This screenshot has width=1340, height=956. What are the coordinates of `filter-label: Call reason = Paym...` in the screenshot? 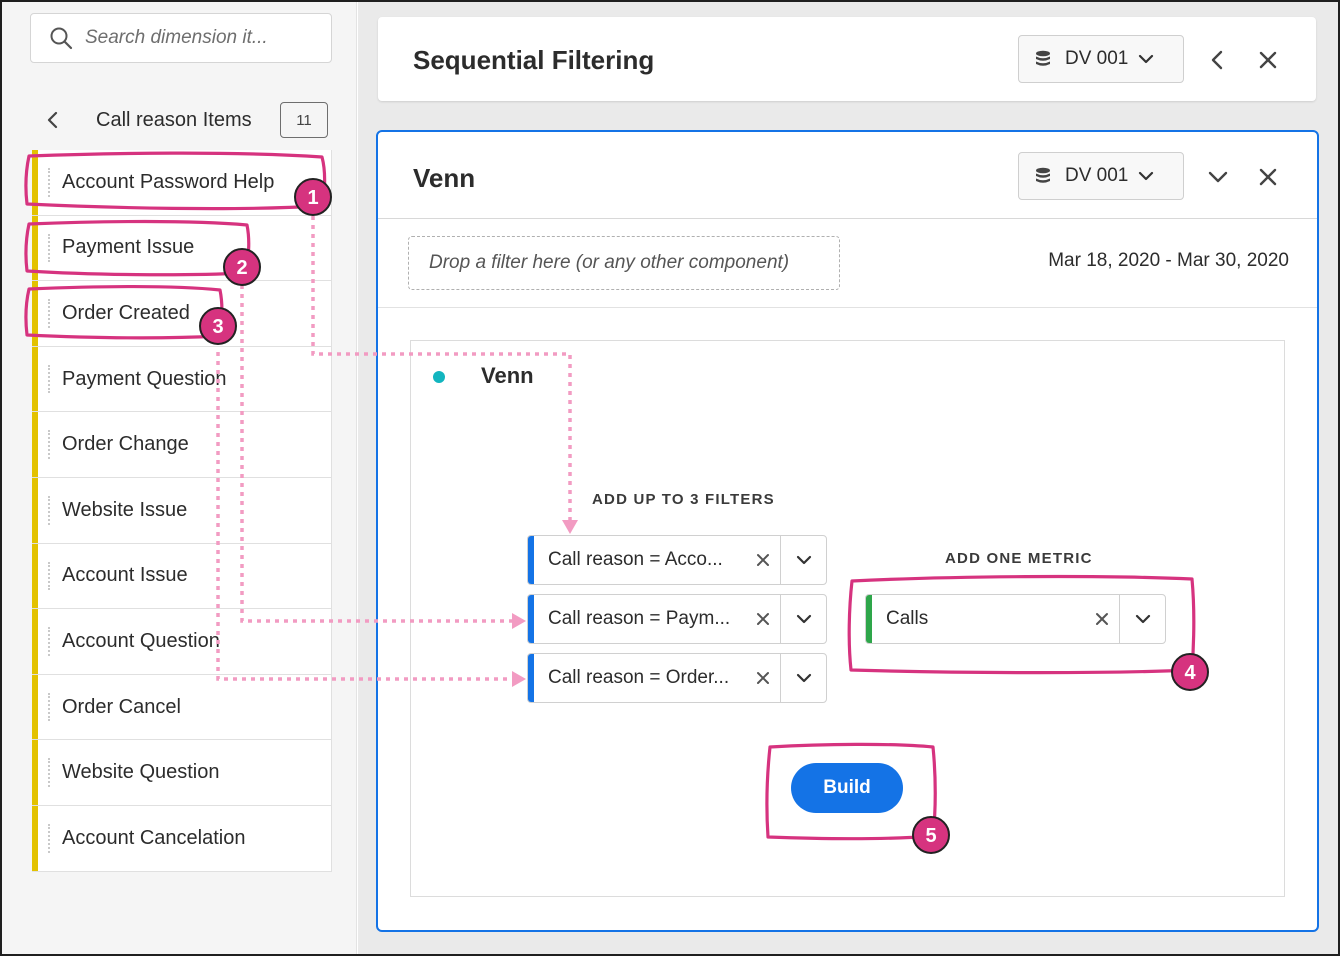 It's located at (639, 618).